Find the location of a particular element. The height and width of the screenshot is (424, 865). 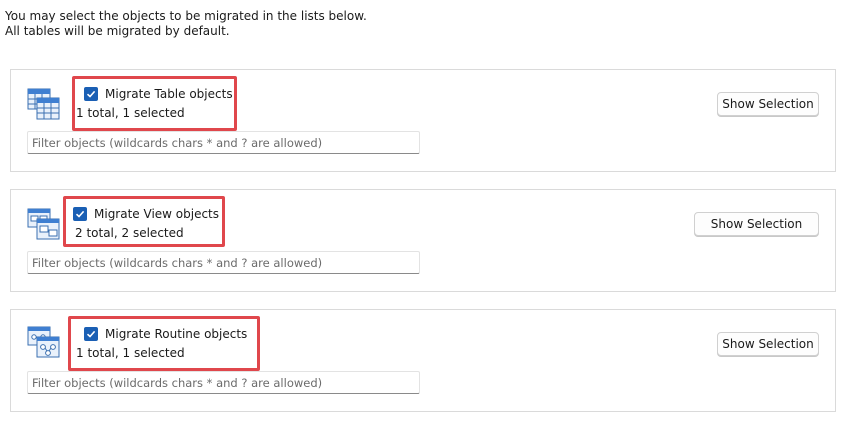

table-objects-count: 1 total, 1 selected is located at coordinates (130, 113).